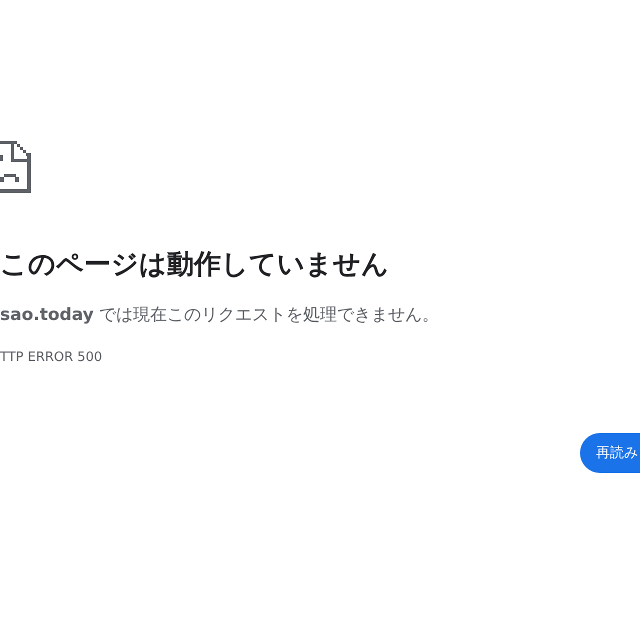 The width and height of the screenshot is (640, 640). What do you see at coordinates (610, 453) in the screenshot?
I see `reload-button: 再読み` at bounding box center [610, 453].